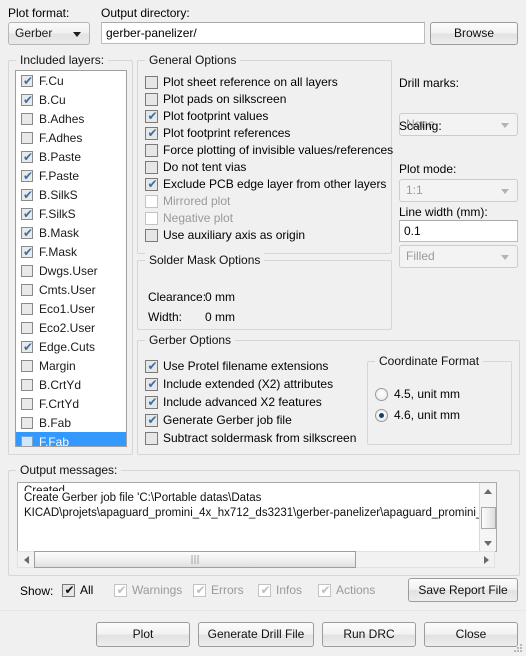 The image size is (526, 656). I want to click on layer-list-item: B.Adhes, so click(71, 118).